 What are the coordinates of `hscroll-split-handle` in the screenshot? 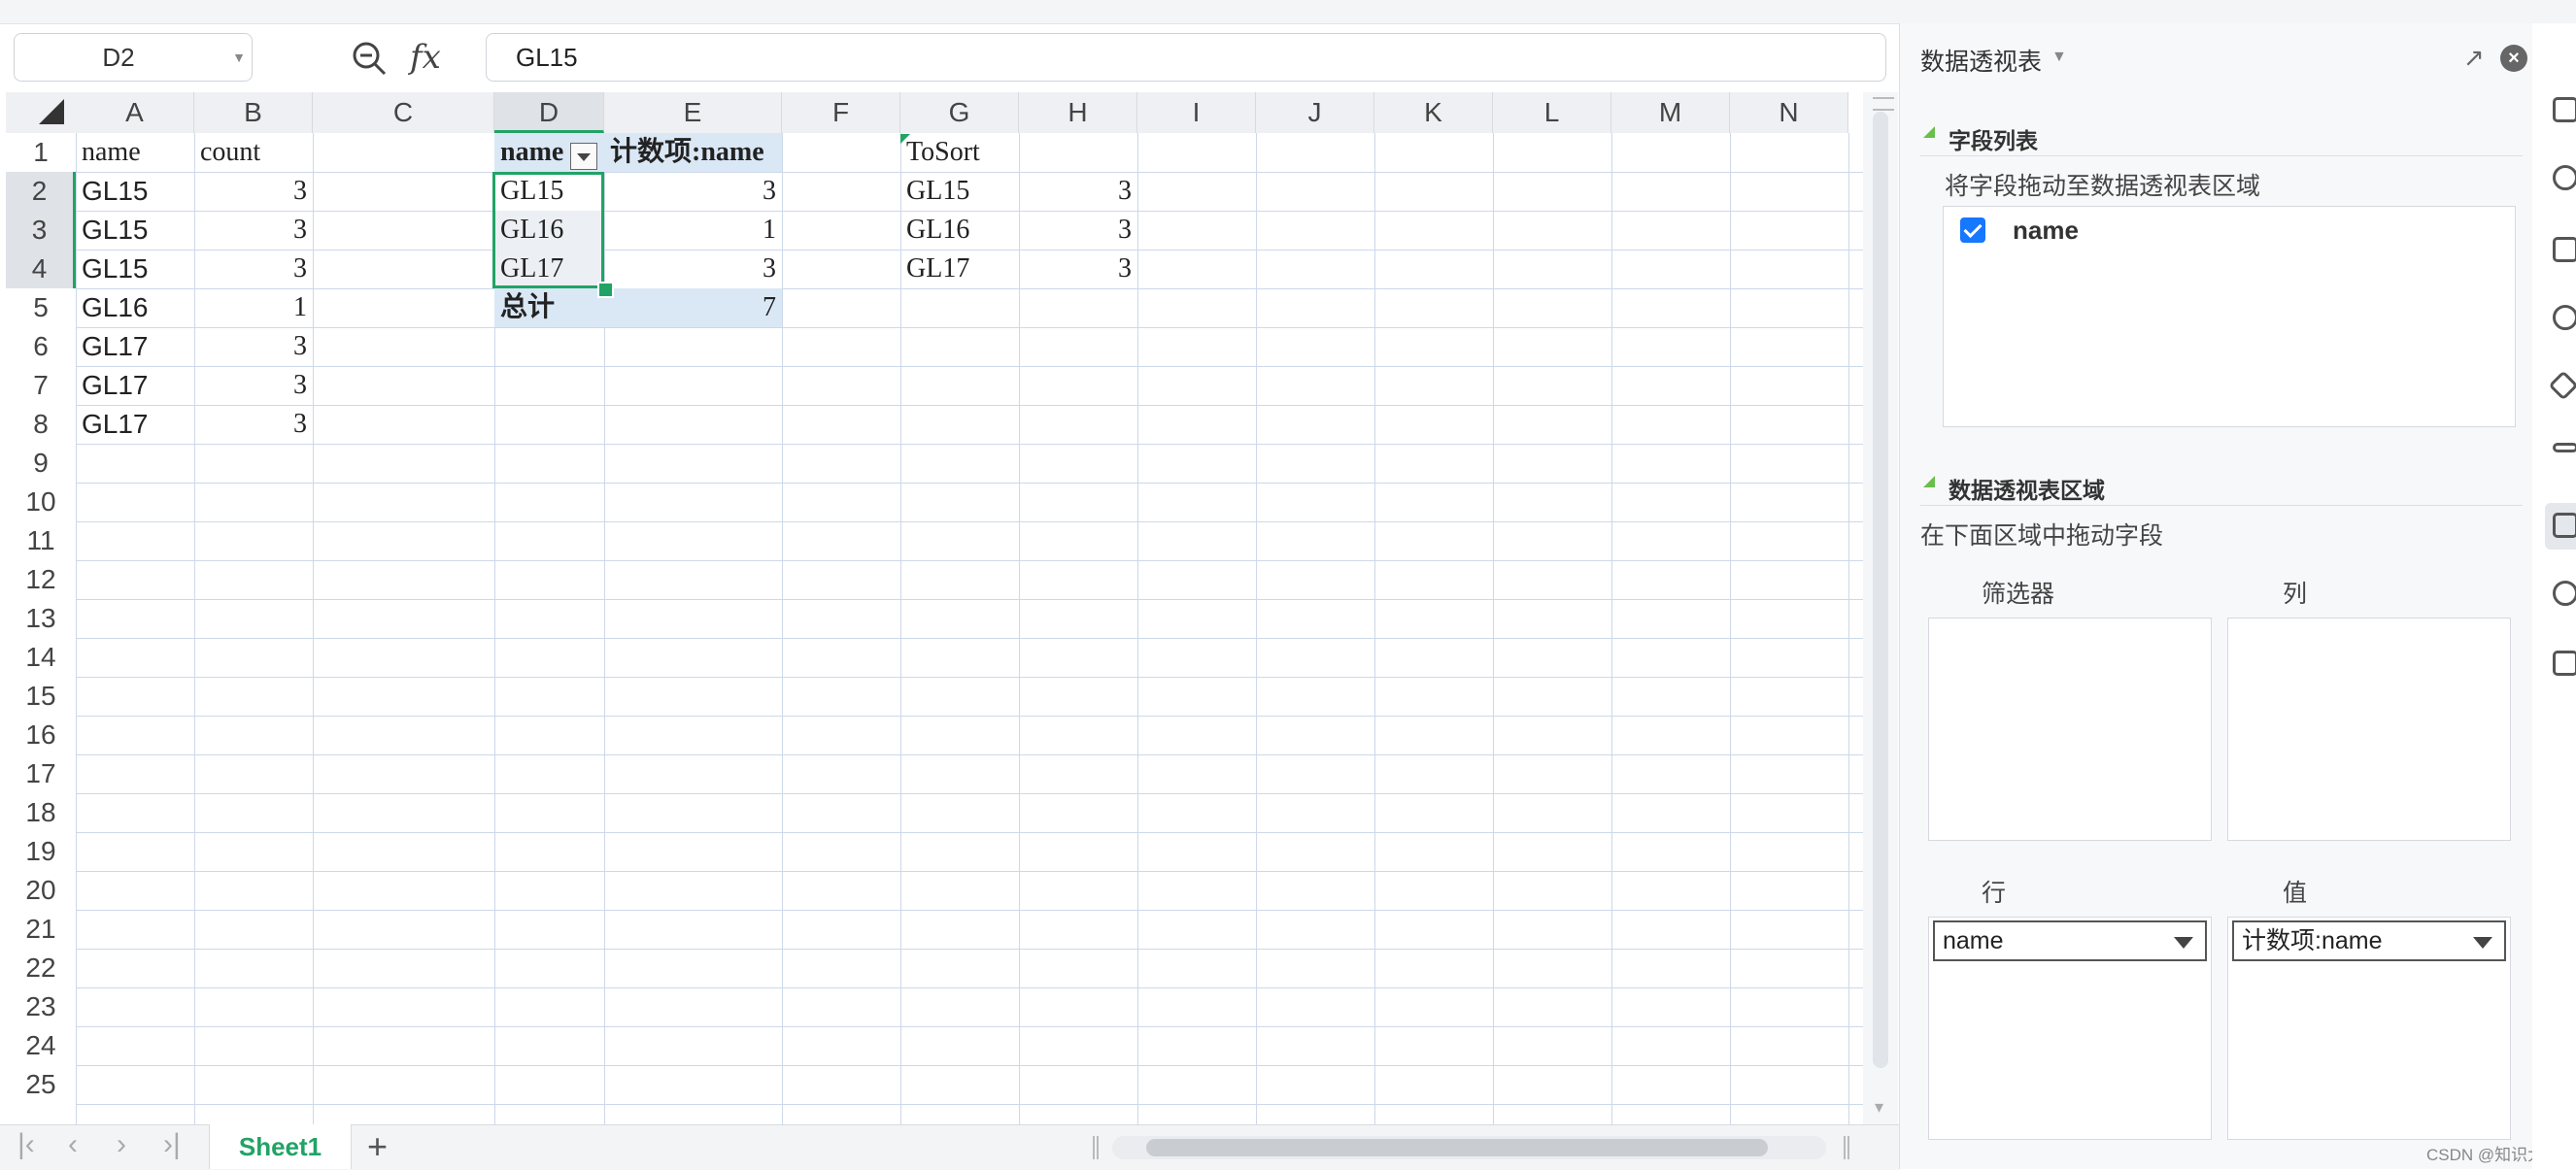 It's located at (1096, 1147).